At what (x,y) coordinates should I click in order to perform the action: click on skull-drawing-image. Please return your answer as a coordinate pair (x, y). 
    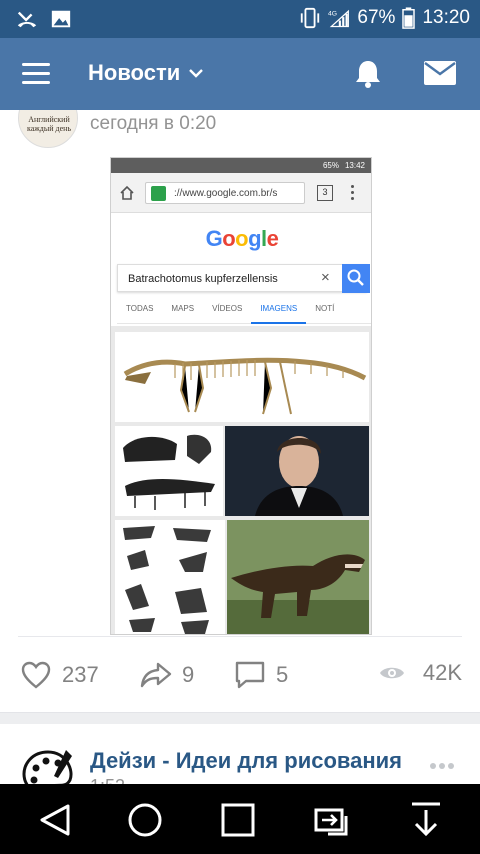
    Looking at the image, I should click on (169, 471).